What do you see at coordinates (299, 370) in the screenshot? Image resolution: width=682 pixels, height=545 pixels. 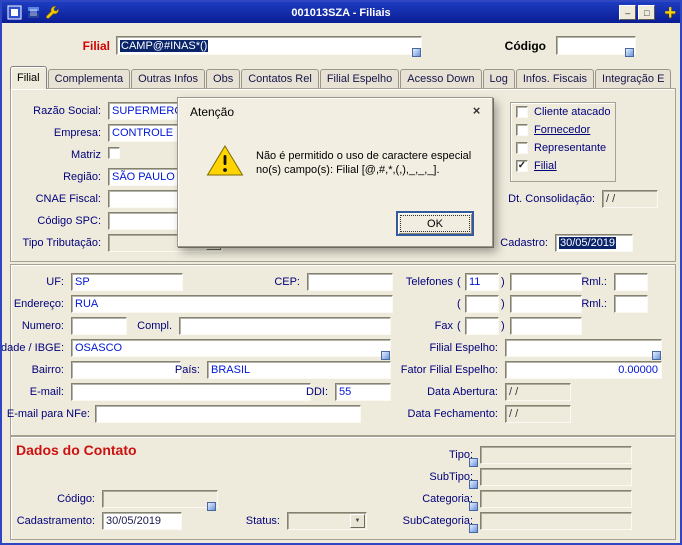 I see `pais-input: BRASIL` at bounding box center [299, 370].